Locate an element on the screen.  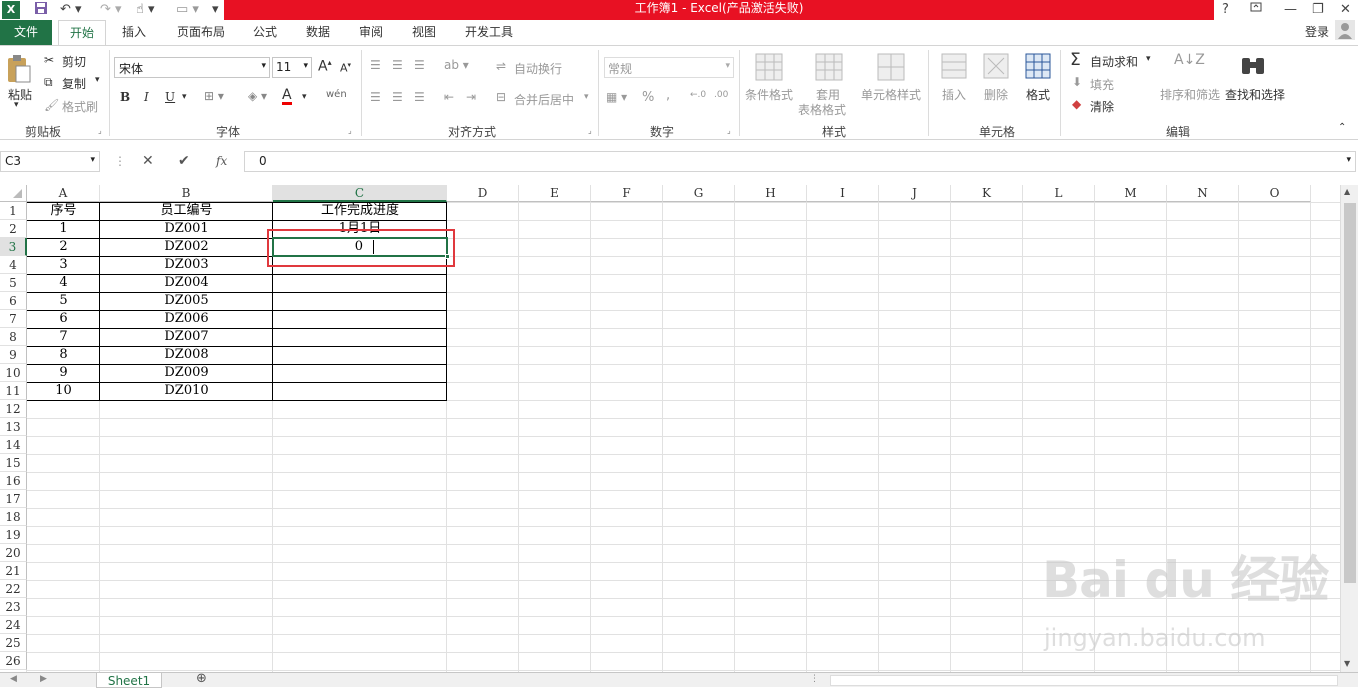
table-cell: 7 is located at coordinates (63, 337).